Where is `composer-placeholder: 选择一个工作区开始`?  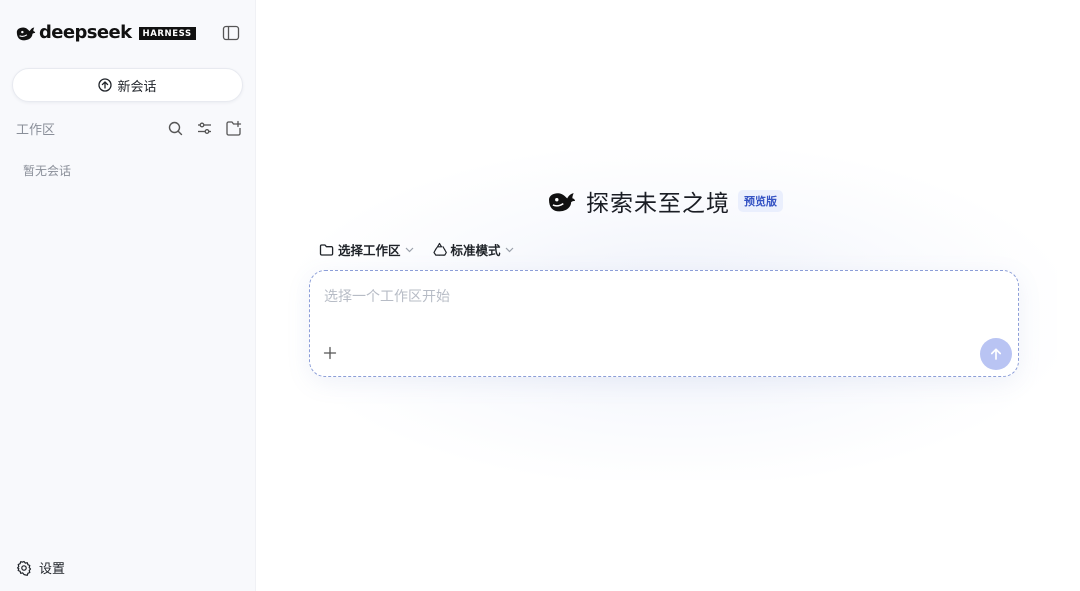
composer-placeholder: 选择一个工作区开始 is located at coordinates (387, 296).